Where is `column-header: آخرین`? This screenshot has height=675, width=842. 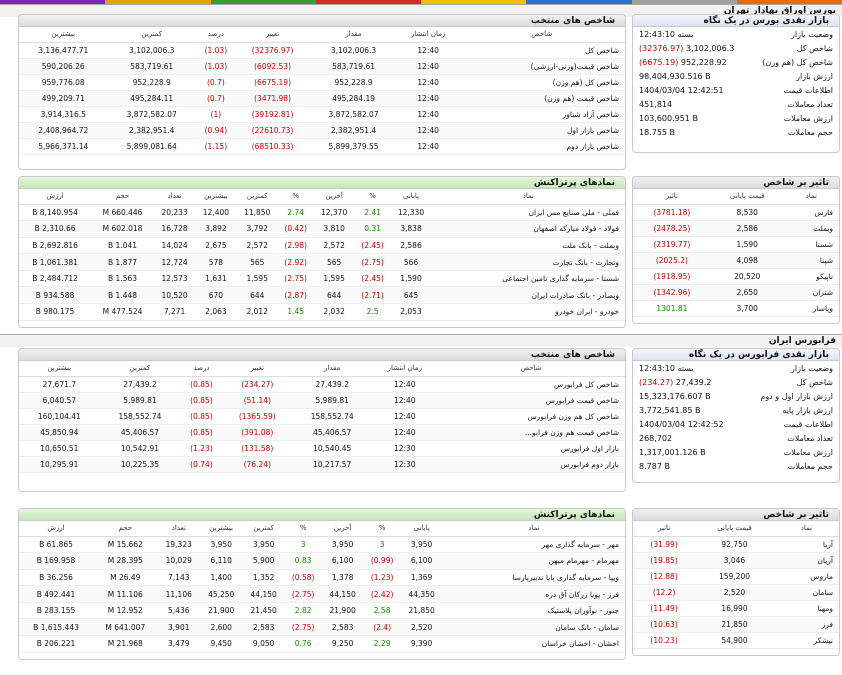
column-header: آخرین is located at coordinates (334, 197).